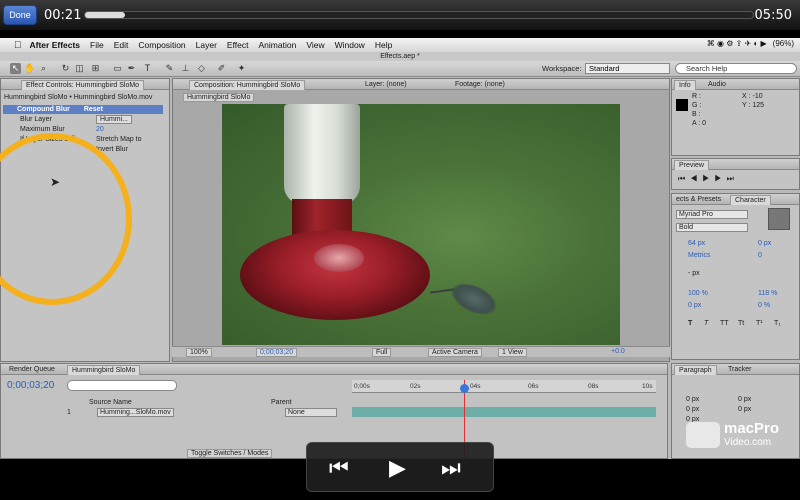  I want to click on faux-bold-button: T, so click(690, 323).